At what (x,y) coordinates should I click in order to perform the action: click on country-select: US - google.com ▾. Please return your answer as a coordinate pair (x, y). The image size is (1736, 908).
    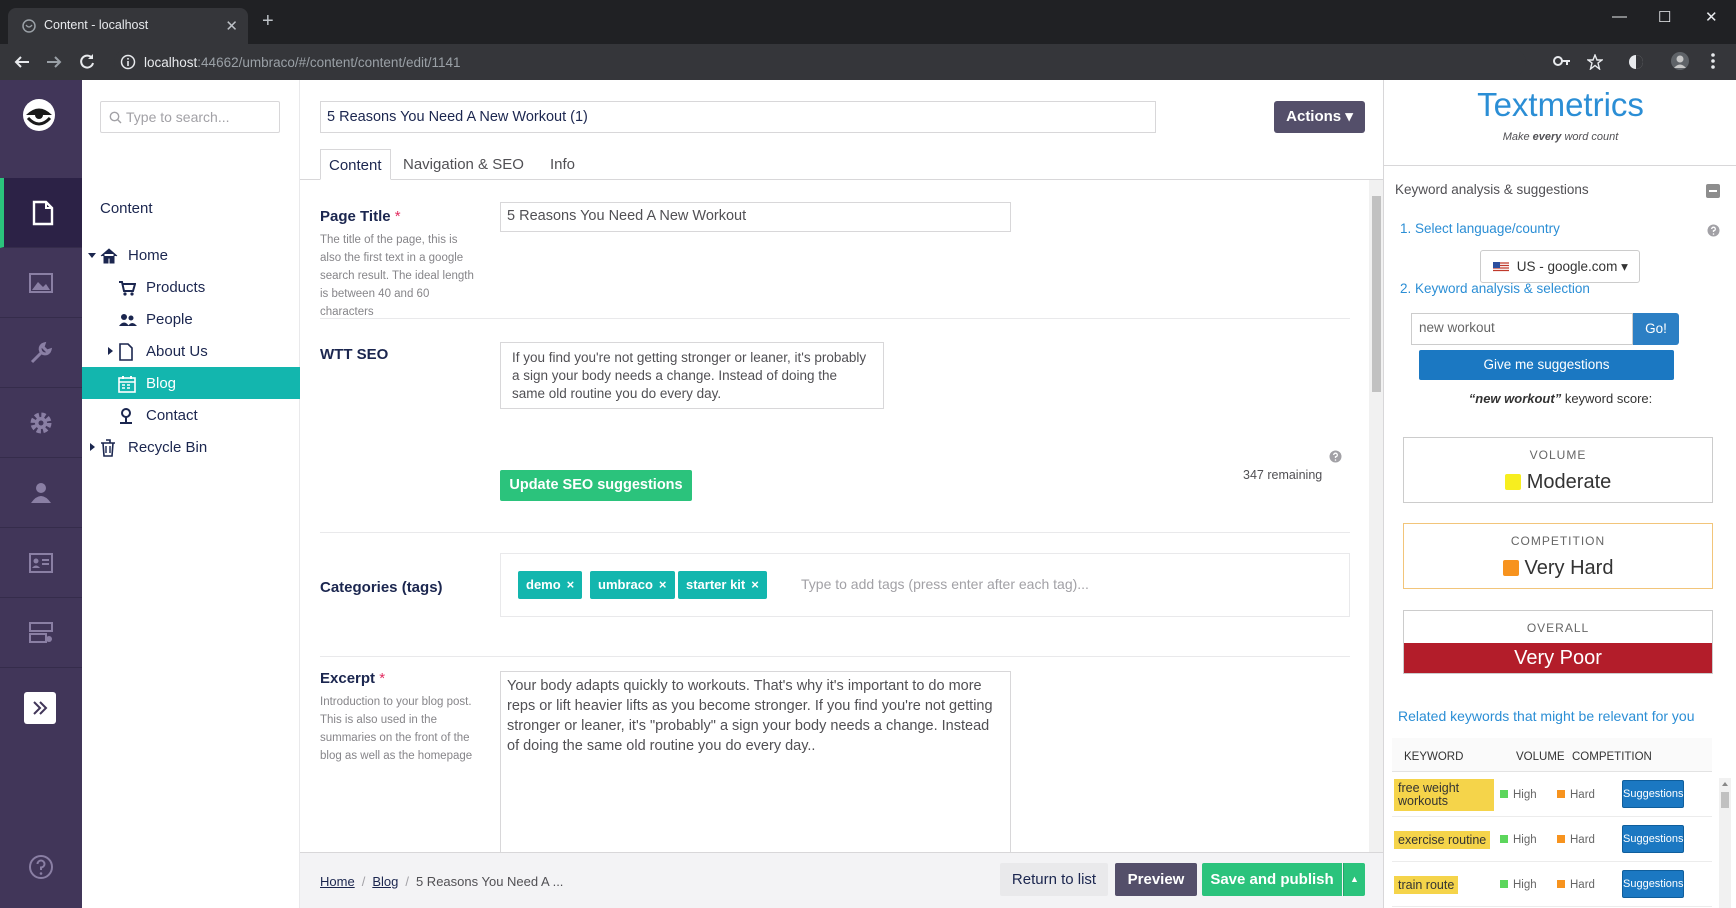
    Looking at the image, I should click on (1560, 266).